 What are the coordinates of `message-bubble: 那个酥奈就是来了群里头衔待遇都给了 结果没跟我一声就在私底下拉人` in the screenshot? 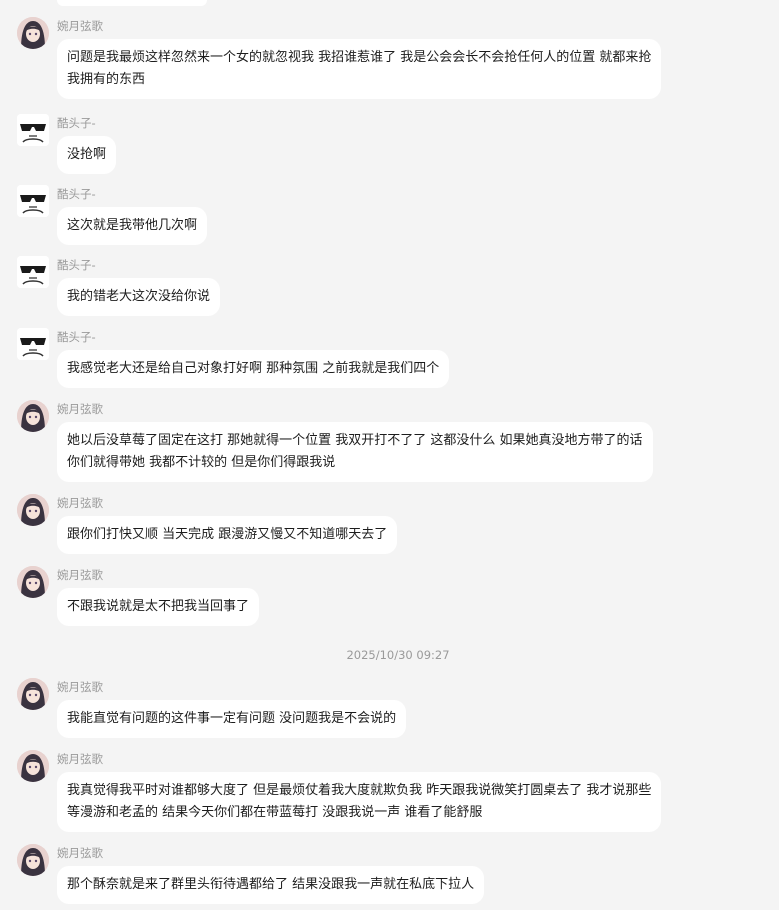 It's located at (271, 885).